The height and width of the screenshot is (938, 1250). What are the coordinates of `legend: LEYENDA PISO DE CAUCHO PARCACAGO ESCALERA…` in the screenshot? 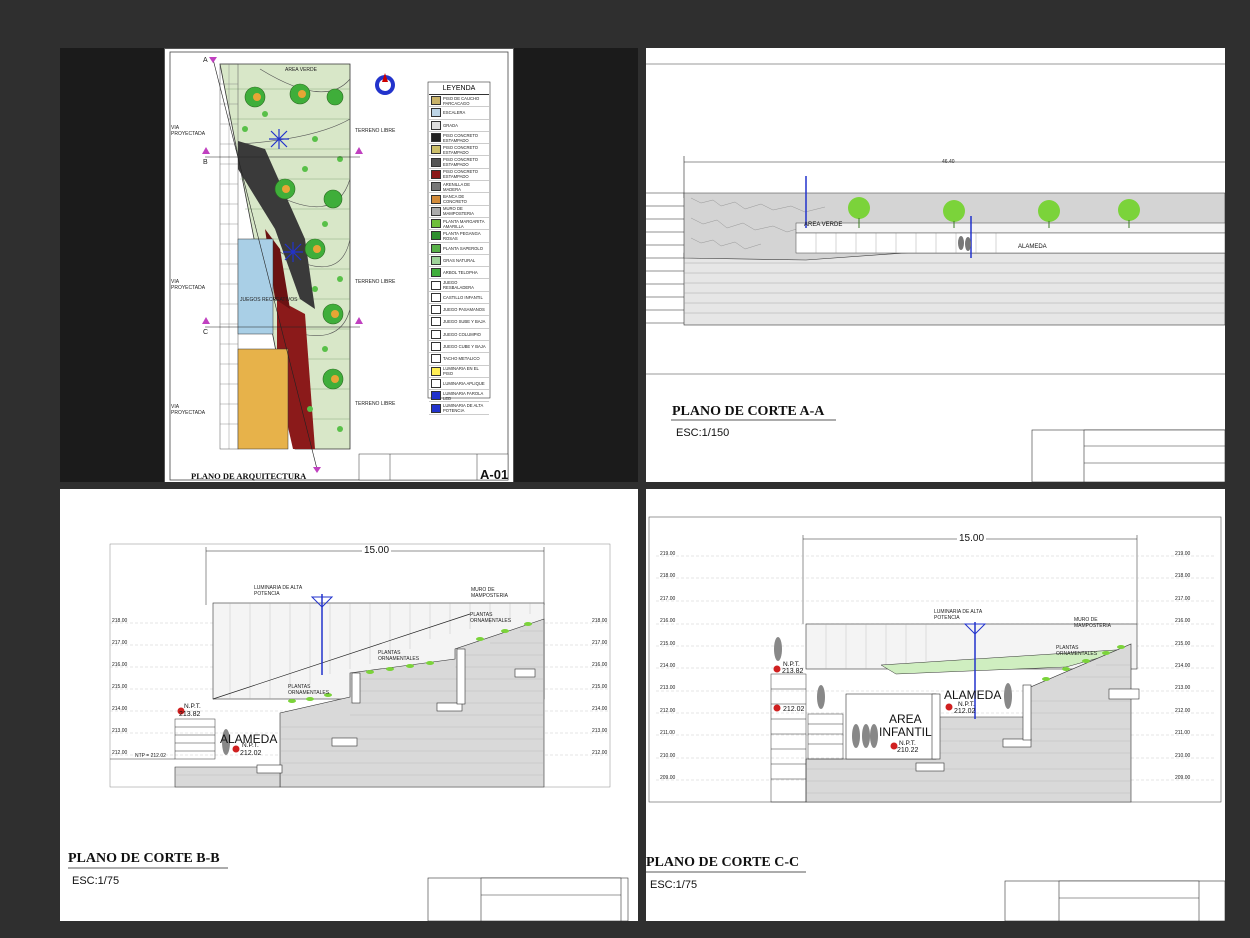 It's located at (459, 249).